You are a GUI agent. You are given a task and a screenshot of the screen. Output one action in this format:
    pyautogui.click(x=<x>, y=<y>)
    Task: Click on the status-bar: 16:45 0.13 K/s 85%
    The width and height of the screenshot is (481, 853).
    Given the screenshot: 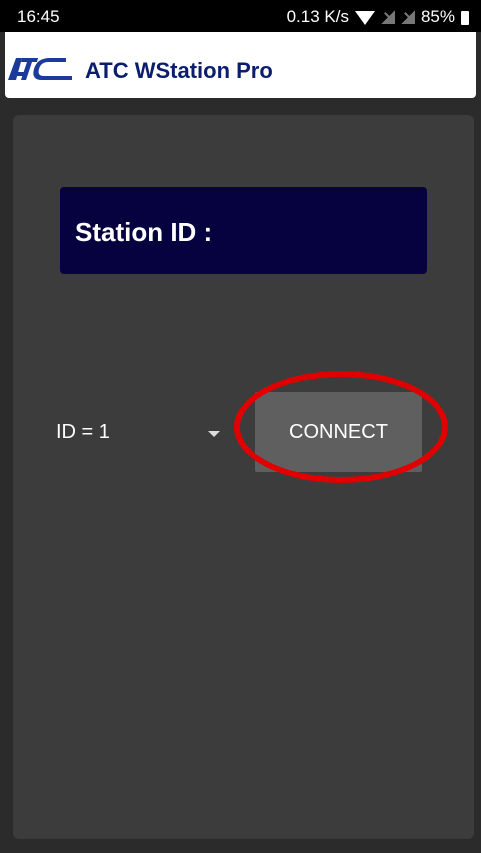 What is the action you would take?
    pyautogui.click(x=240, y=16)
    